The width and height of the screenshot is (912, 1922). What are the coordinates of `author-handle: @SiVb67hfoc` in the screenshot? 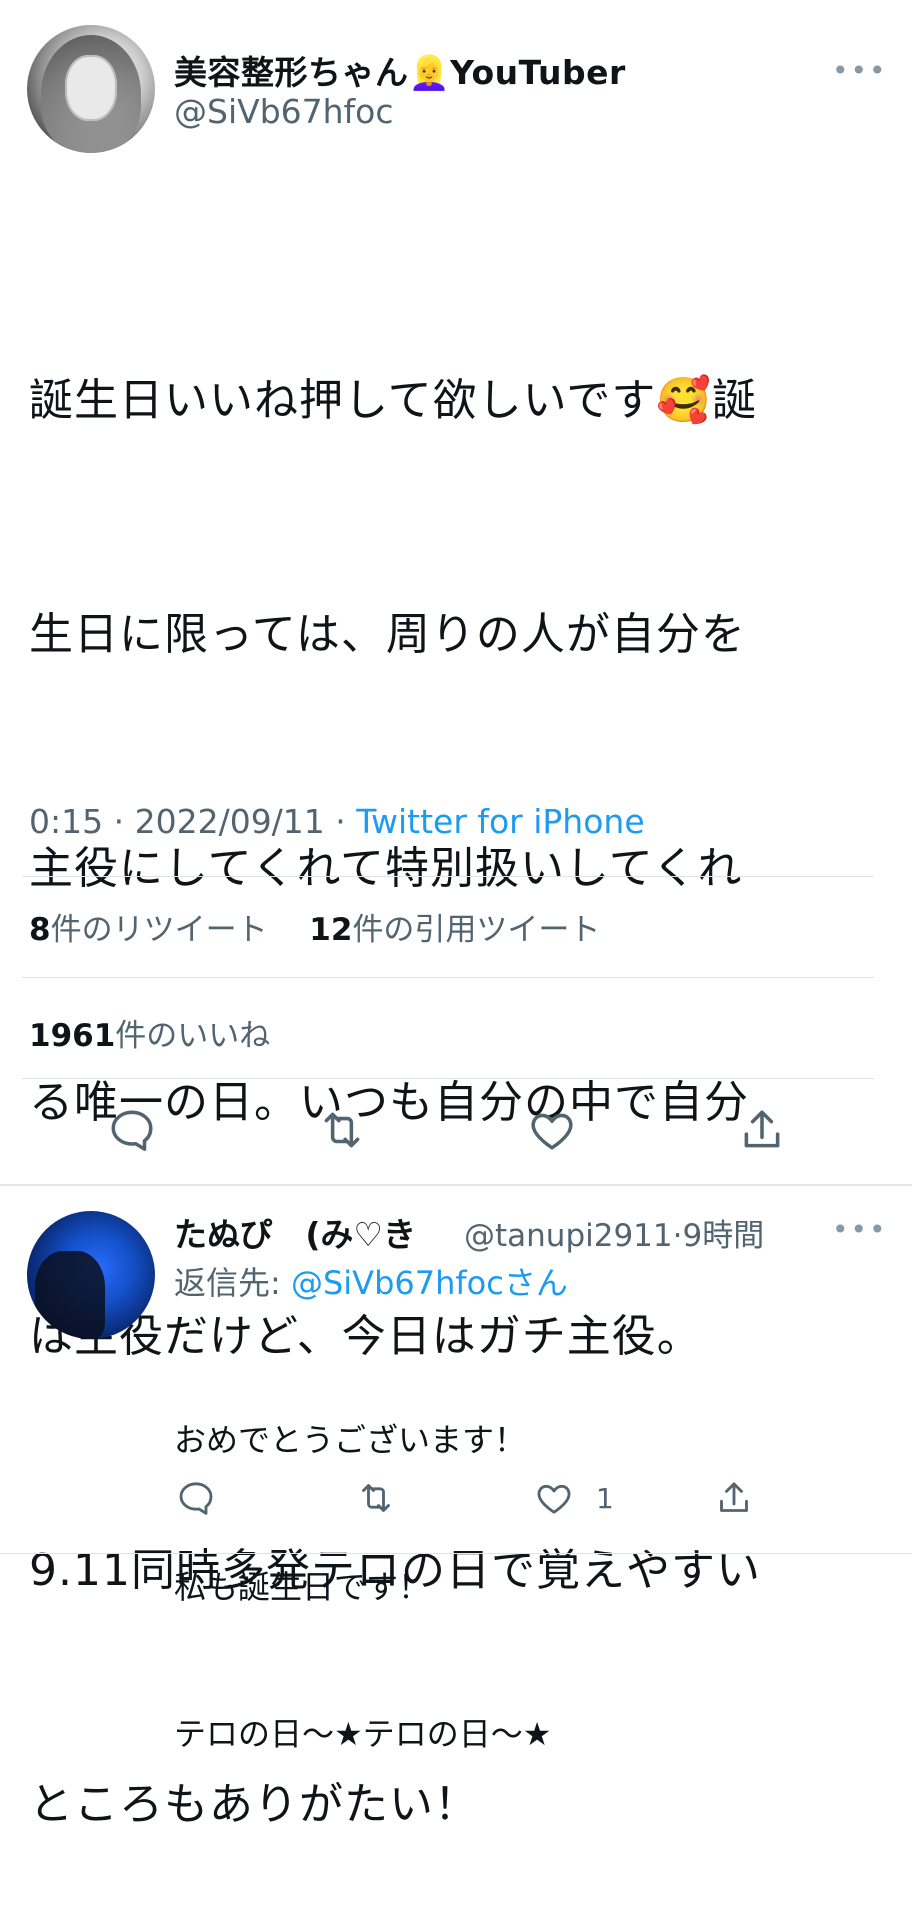 It's located at (284, 111).